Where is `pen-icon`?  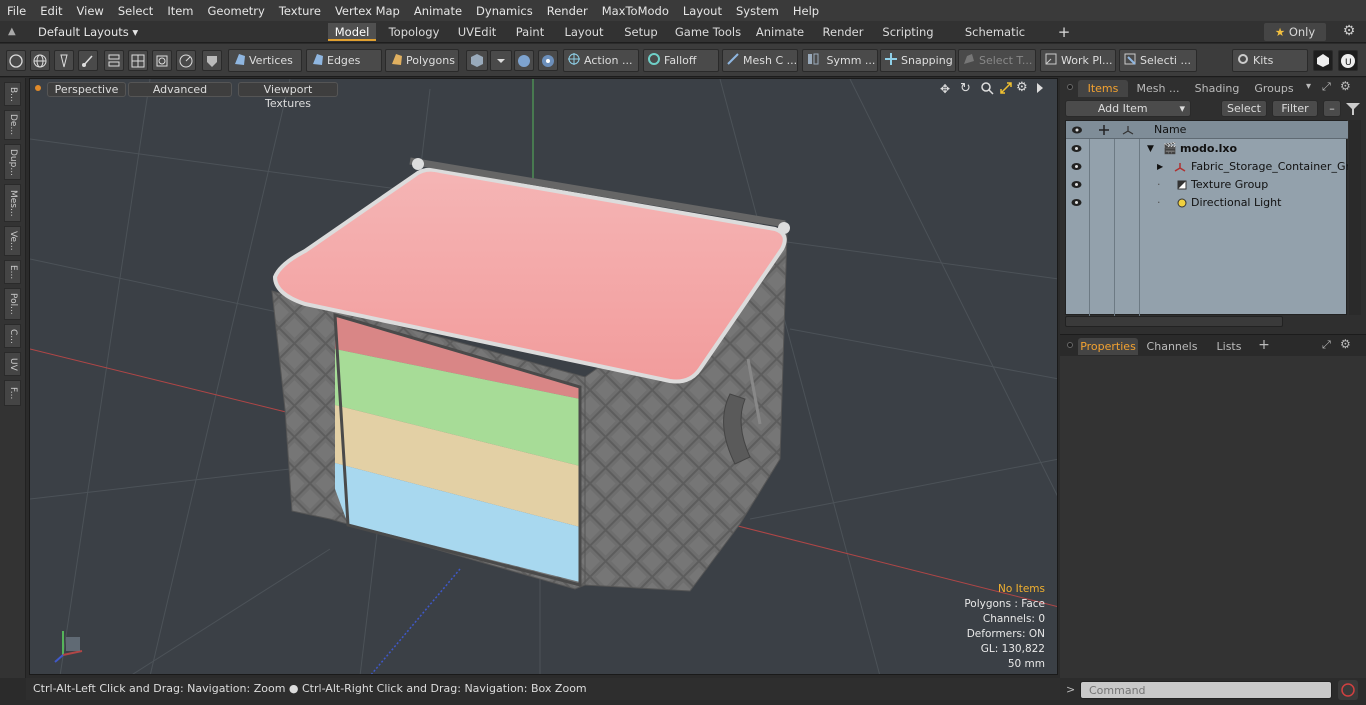
pen-icon is located at coordinates (64, 60).